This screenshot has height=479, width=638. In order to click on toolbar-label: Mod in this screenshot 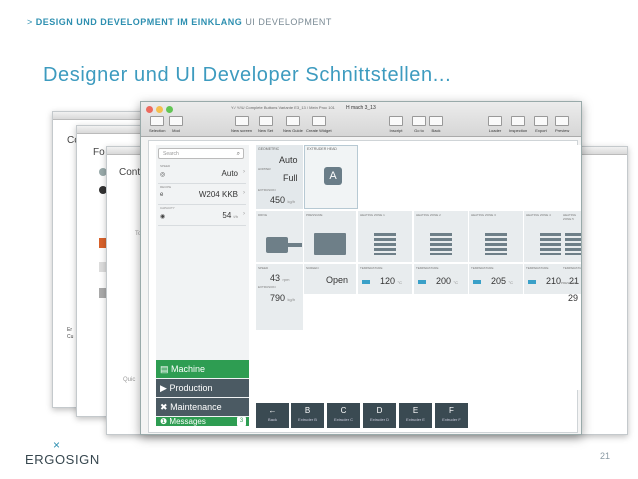, I will do `click(176, 130)`.